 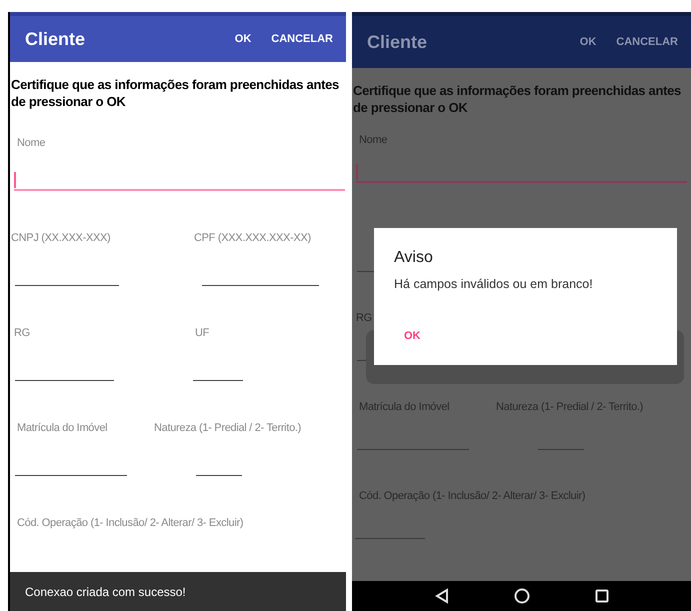 What do you see at coordinates (178, 591) in the screenshot?
I see `snackbar: Conexao criada com sucesso!` at bounding box center [178, 591].